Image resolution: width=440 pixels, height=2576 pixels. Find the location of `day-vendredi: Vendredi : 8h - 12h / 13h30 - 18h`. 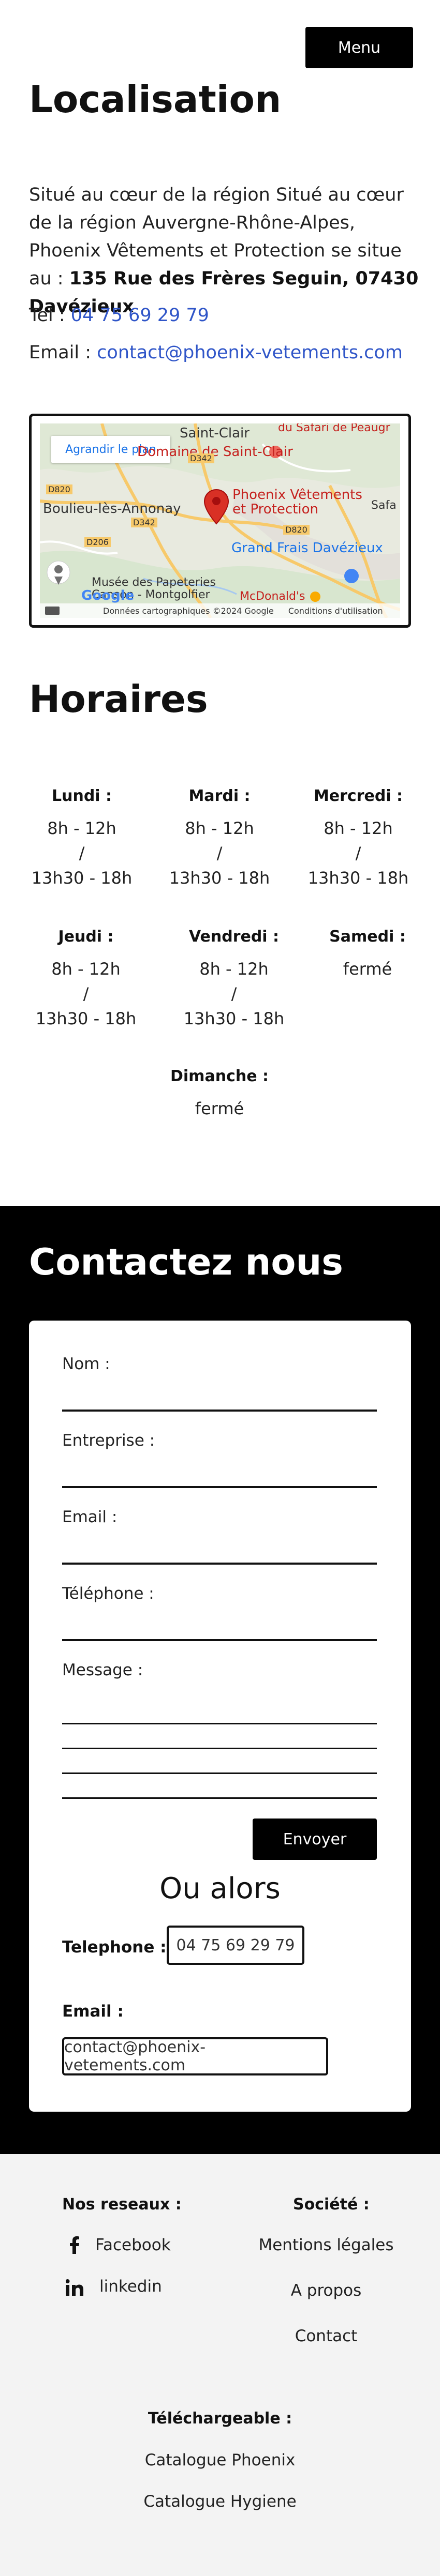

day-vendredi: Vendredi : 8h - 12h / 13h30 - 18h is located at coordinates (234, 978).